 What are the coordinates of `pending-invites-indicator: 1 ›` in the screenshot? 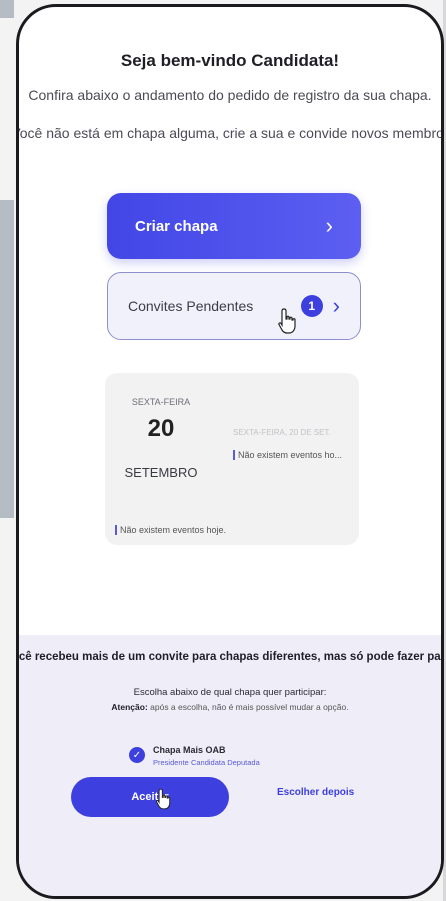 It's located at (320, 305).